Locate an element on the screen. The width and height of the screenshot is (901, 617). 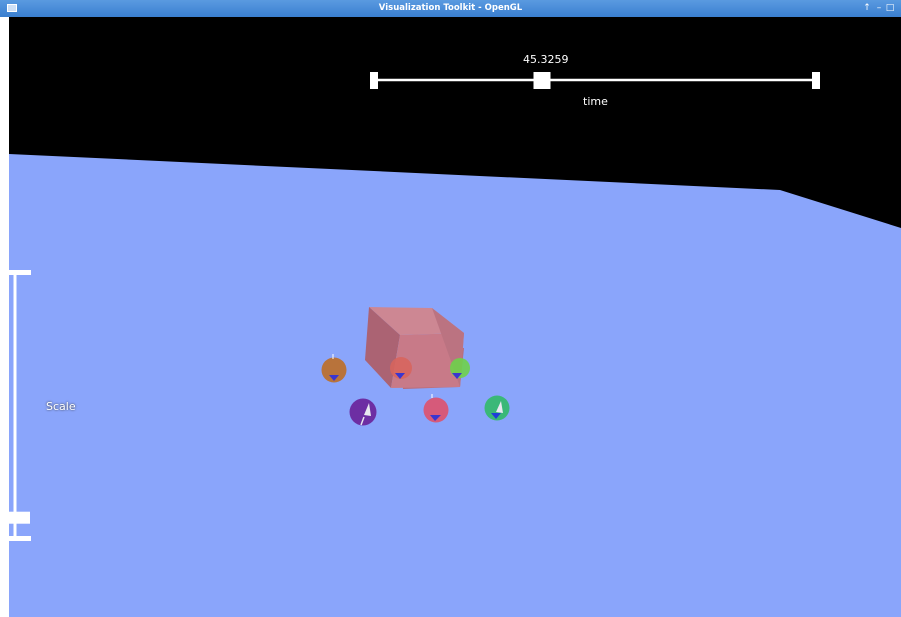
sphere-teal is located at coordinates (497, 408).